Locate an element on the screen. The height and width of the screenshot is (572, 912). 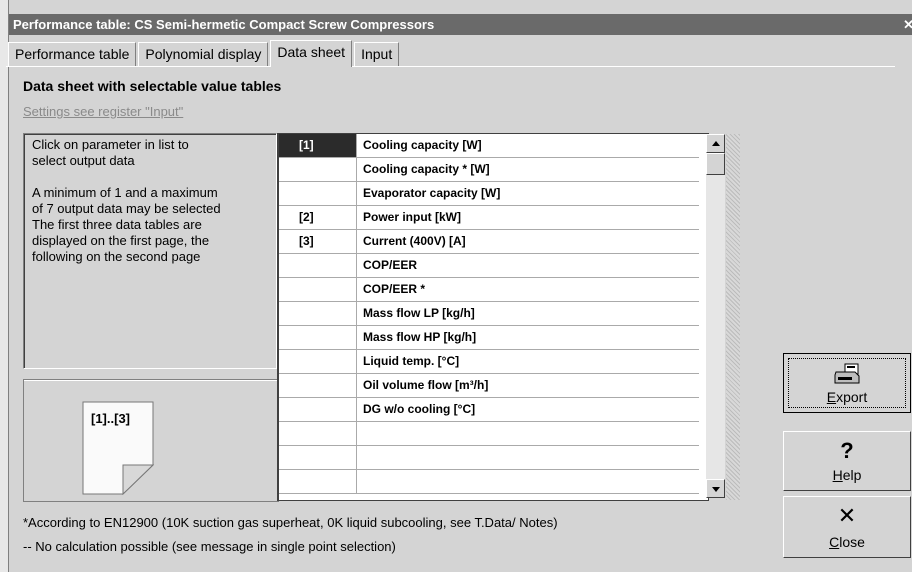
instruction-line: select output data is located at coordinates (83, 160).